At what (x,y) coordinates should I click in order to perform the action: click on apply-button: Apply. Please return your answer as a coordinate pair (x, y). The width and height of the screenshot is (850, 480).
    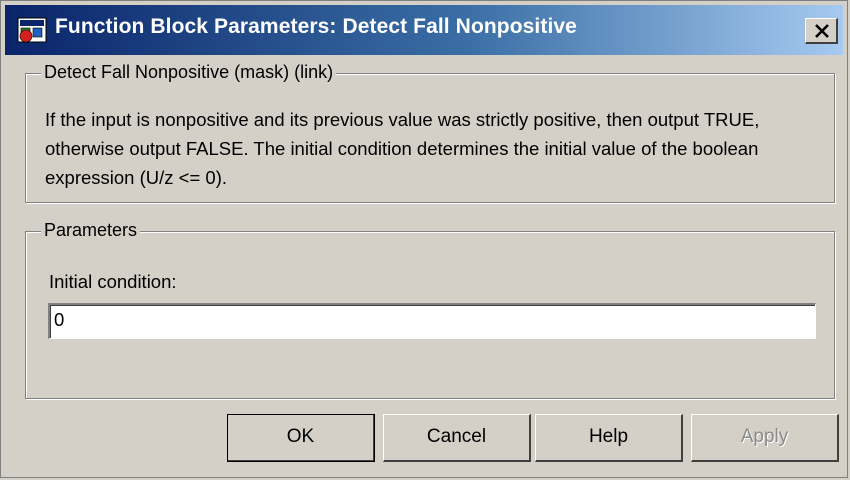
    Looking at the image, I should click on (765, 438).